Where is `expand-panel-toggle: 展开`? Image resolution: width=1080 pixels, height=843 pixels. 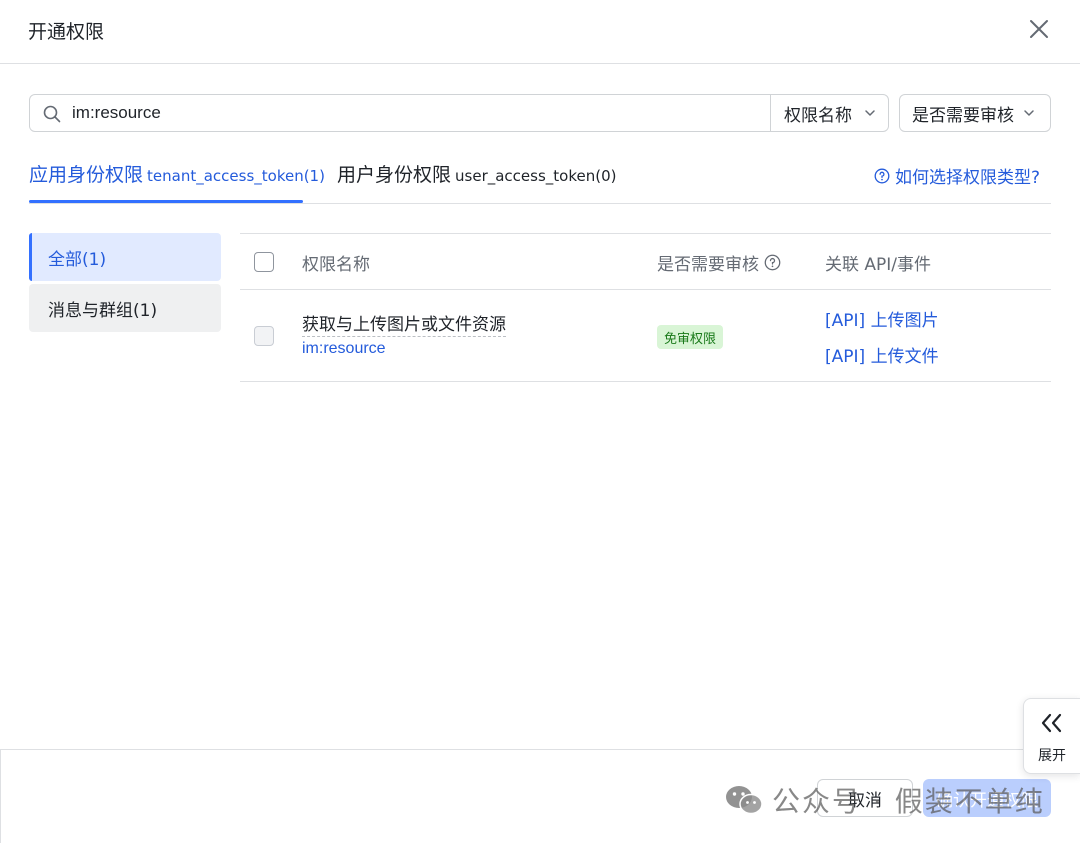 expand-panel-toggle: 展开 is located at coordinates (1051, 736).